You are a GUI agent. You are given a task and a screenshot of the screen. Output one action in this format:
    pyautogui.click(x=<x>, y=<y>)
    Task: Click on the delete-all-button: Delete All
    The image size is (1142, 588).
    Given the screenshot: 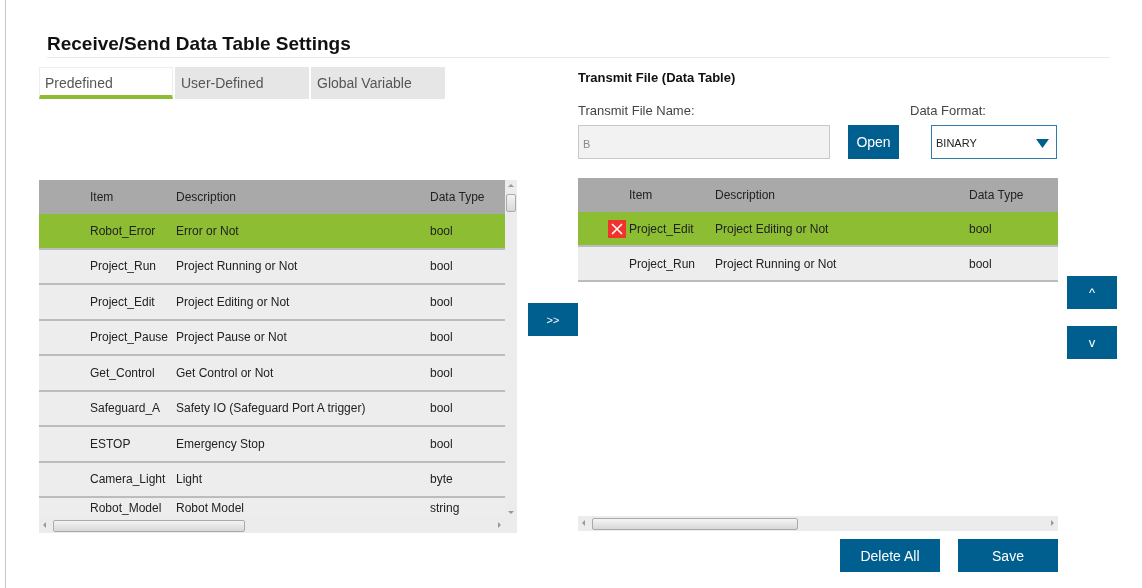 What is the action you would take?
    pyautogui.click(x=890, y=555)
    